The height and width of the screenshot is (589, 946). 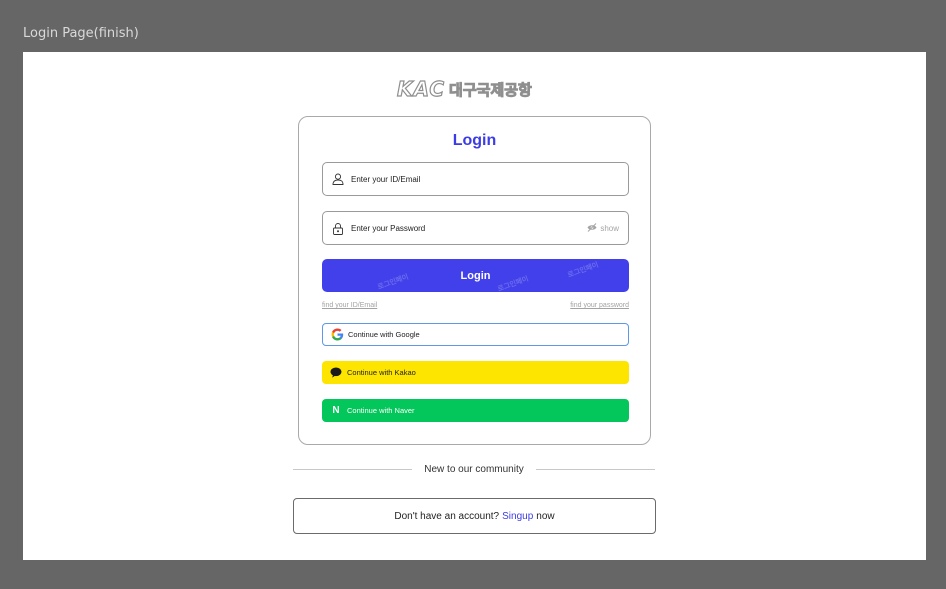 What do you see at coordinates (349, 305) in the screenshot?
I see `find-id-link: find your ID/Email` at bounding box center [349, 305].